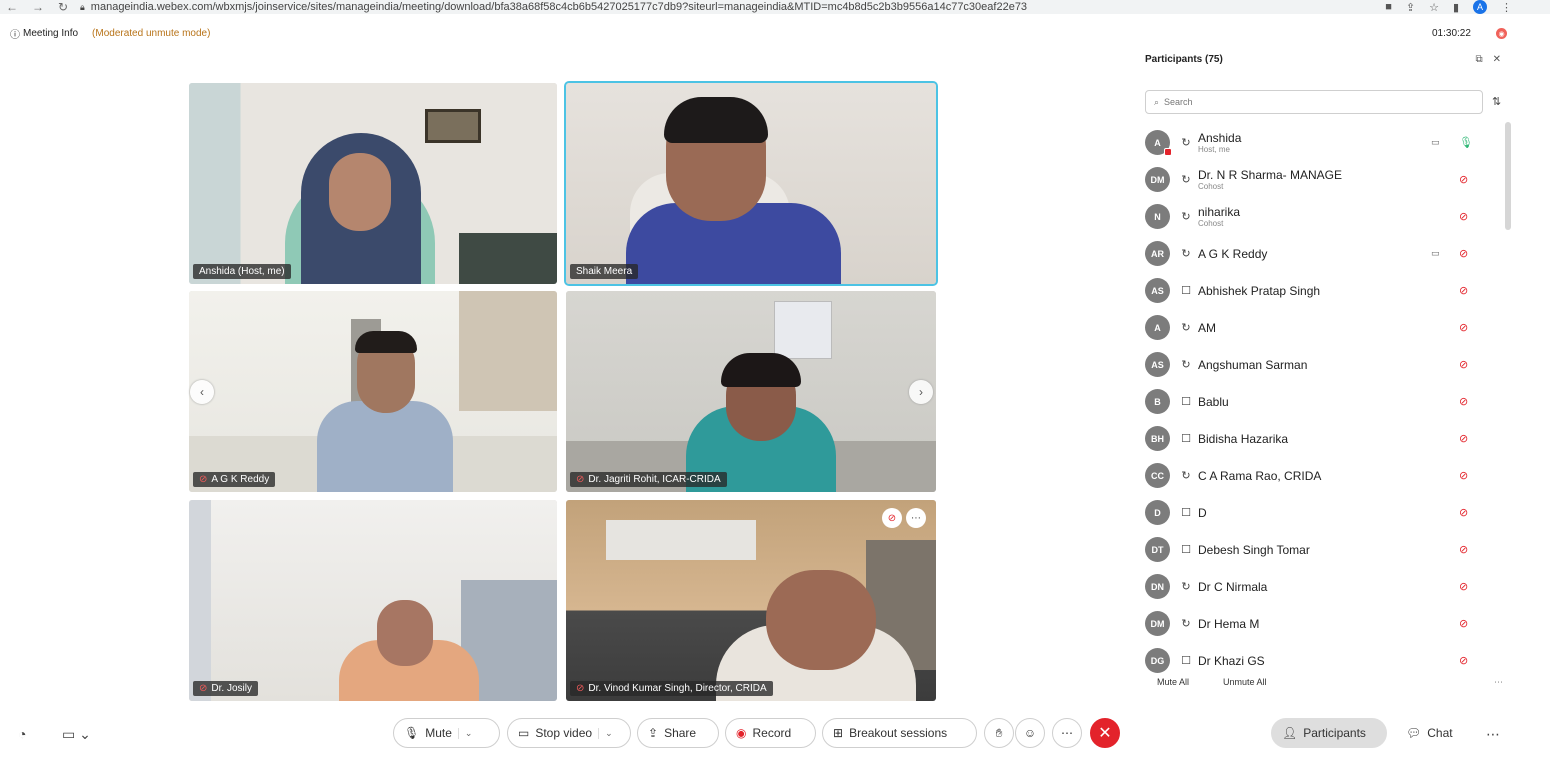 The width and height of the screenshot is (1550, 772). What do you see at coordinates (716, 120) in the screenshot?
I see `participant-hair` at bounding box center [716, 120].